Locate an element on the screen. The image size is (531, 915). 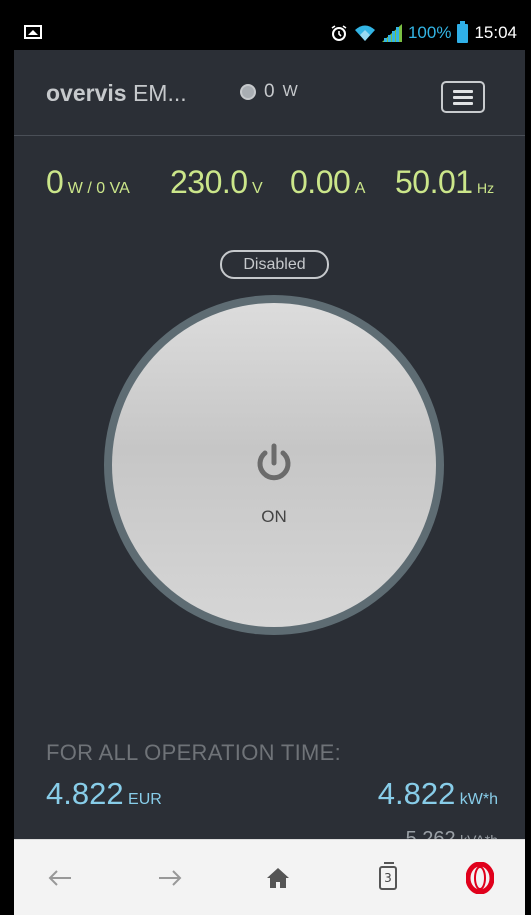
power-indicator: 0 W is located at coordinates (269, 92).